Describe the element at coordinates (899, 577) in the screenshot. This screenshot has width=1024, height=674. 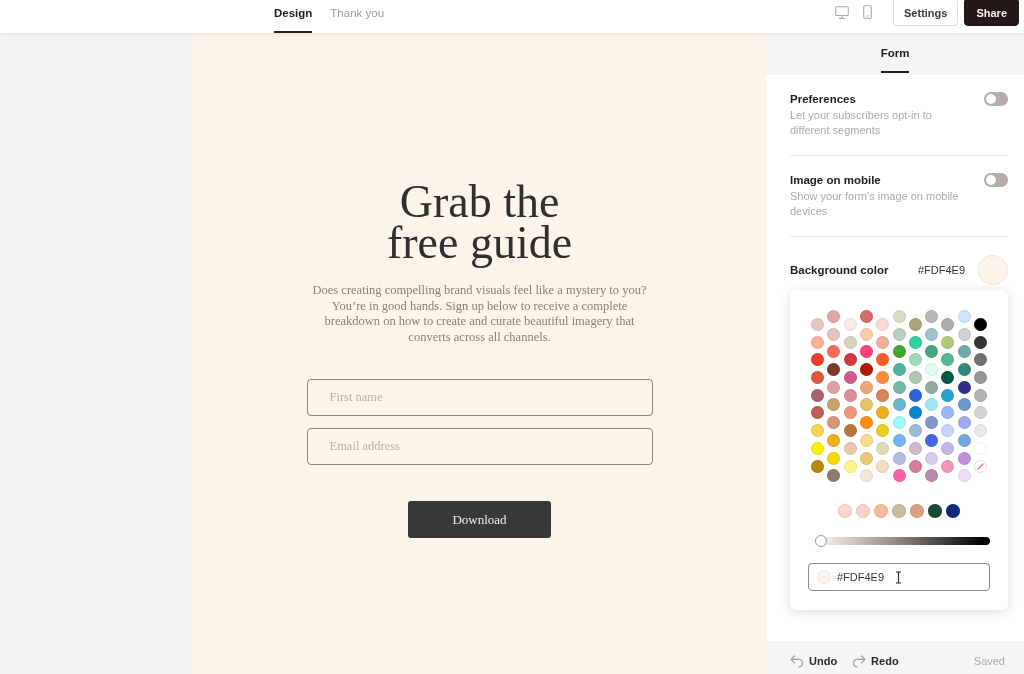
I see `hex-input-field: #FDF4E9` at that location.